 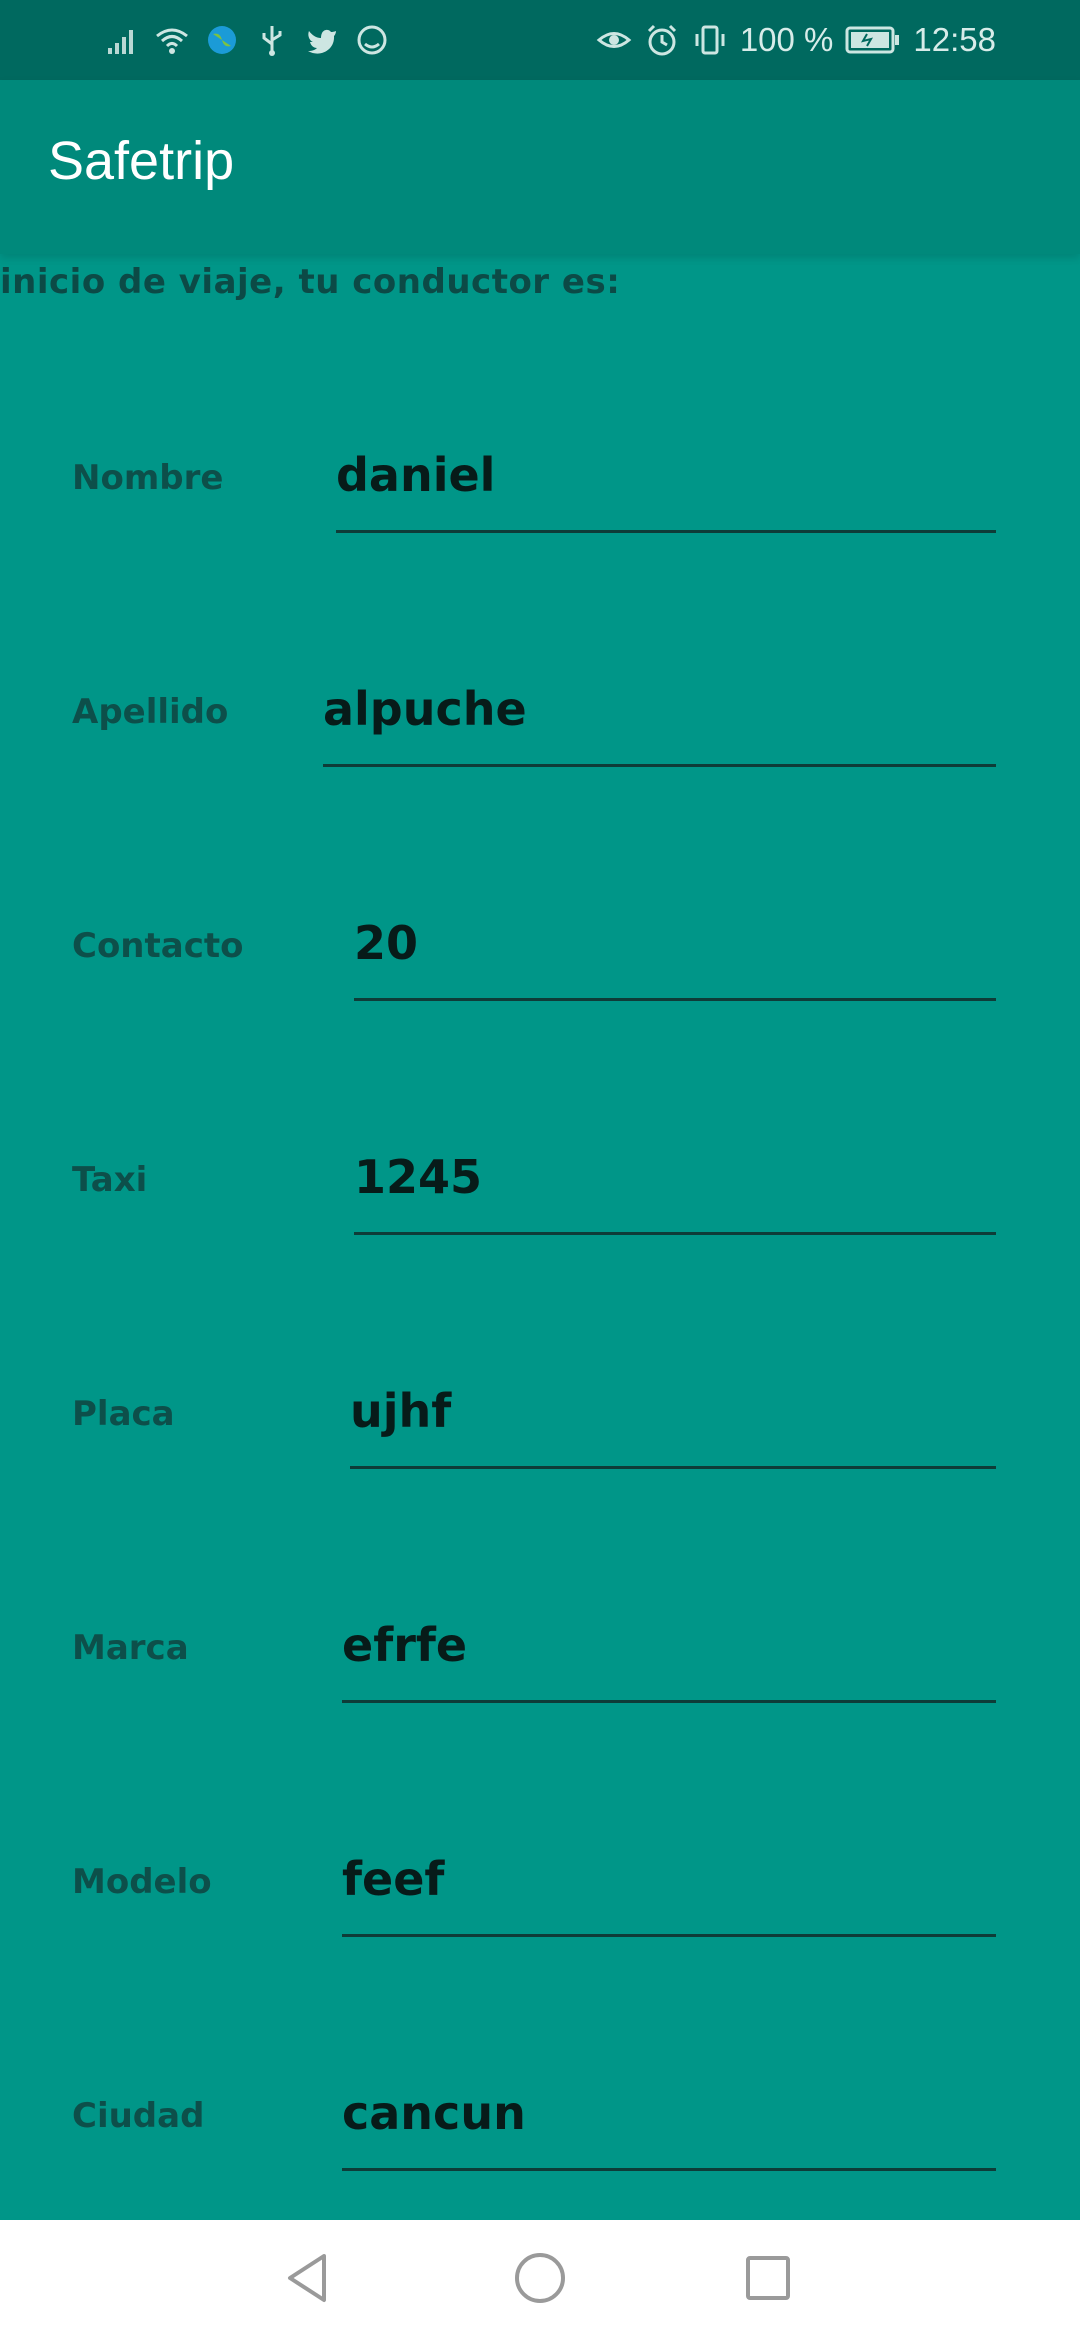 What do you see at coordinates (158, 946) in the screenshot?
I see `field-label-contacto: Contacto` at bounding box center [158, 946].